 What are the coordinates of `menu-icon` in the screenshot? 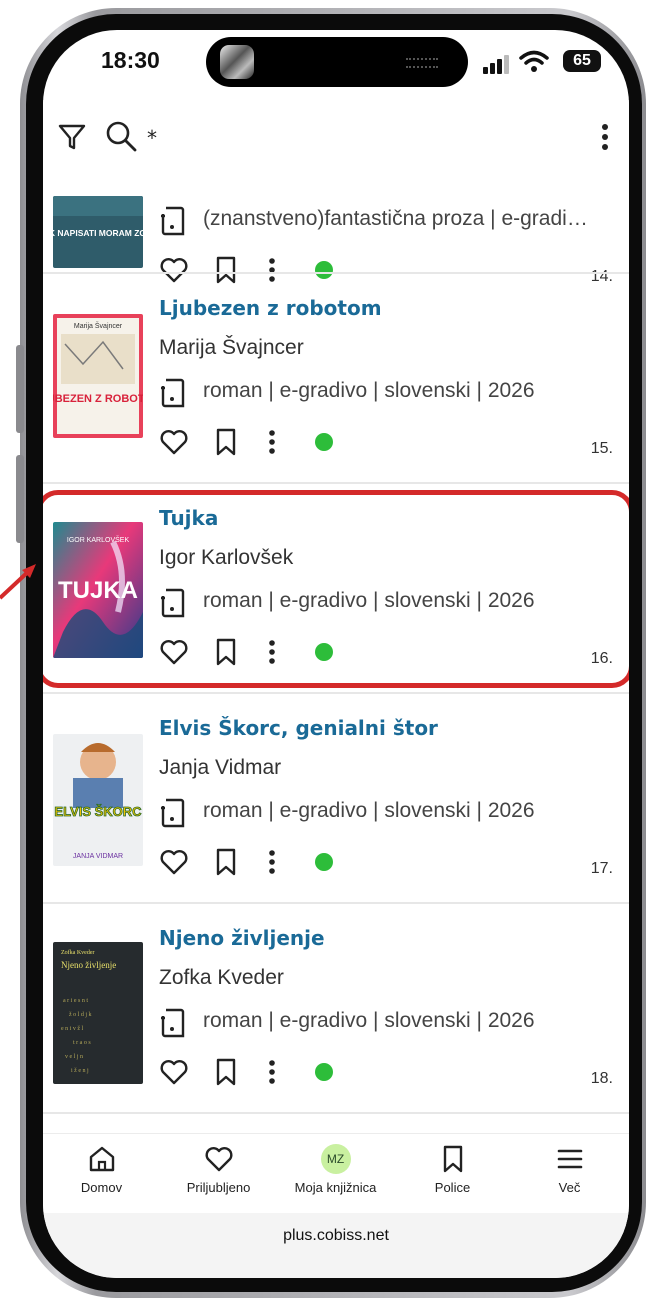 It's located at (569, 1159).